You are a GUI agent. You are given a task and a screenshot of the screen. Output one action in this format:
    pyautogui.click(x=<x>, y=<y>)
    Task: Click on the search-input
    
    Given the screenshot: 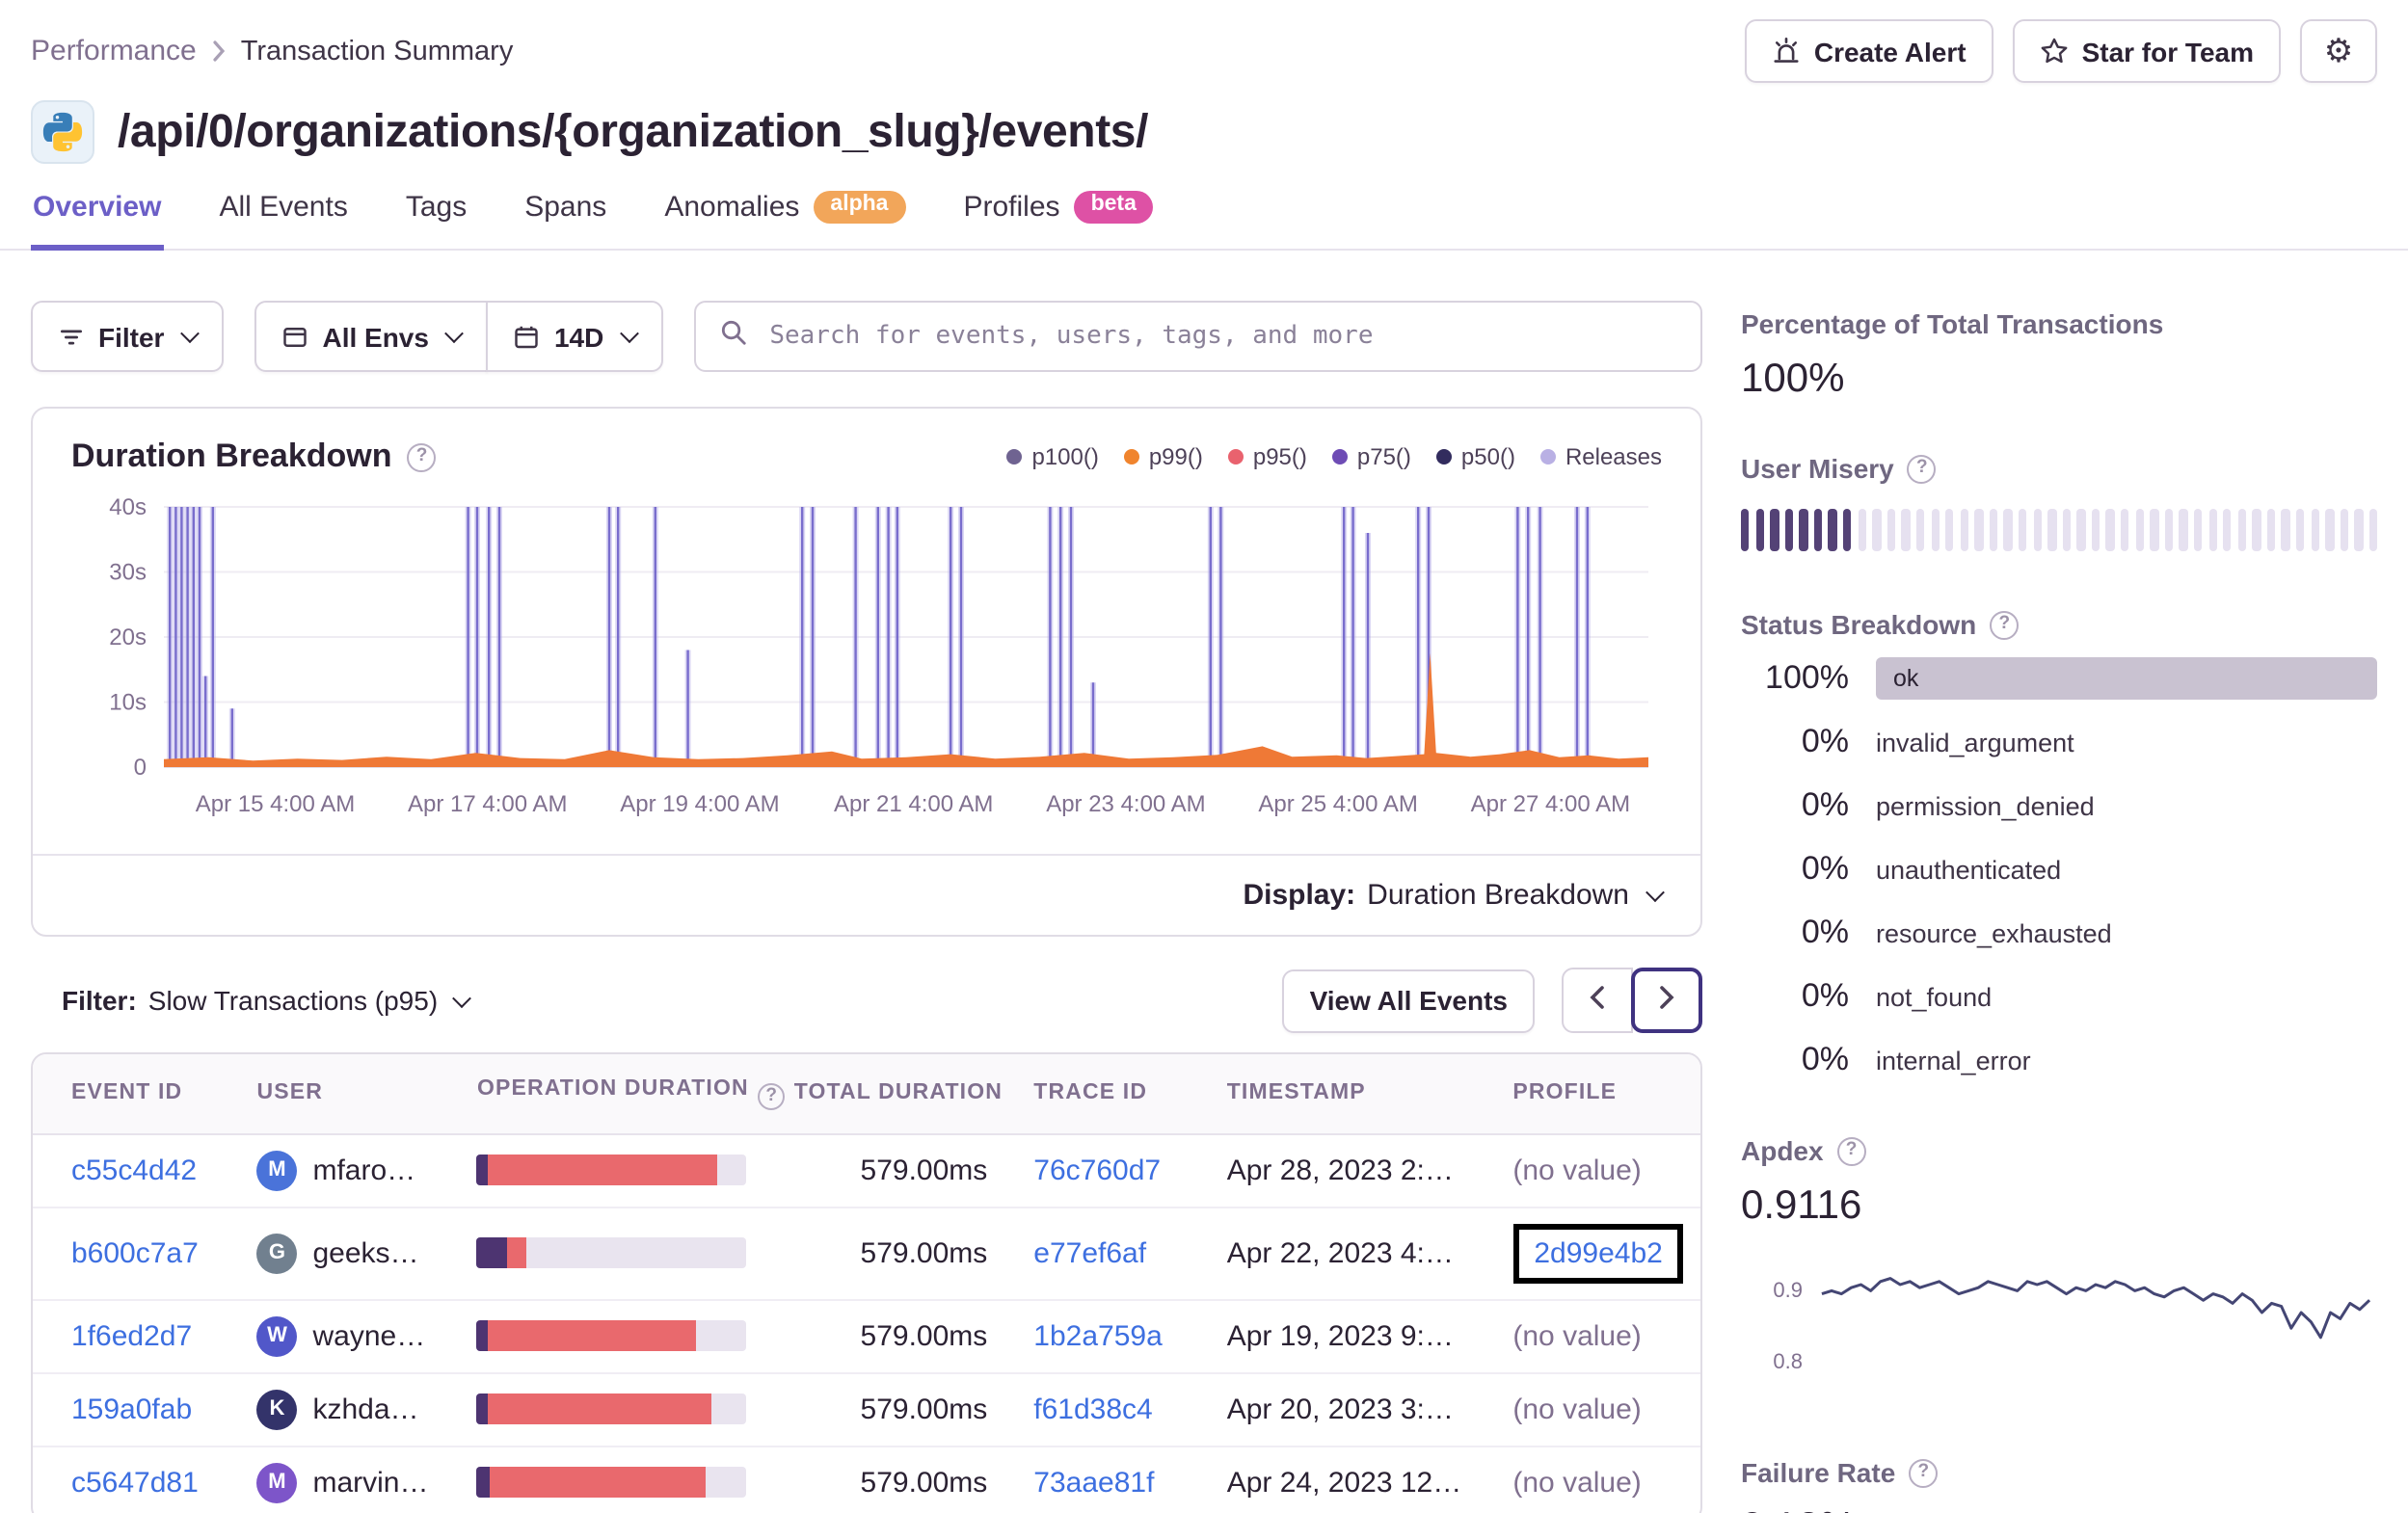 What is the action you would take?
    pyautogui.click(x=1221, y=336)
    